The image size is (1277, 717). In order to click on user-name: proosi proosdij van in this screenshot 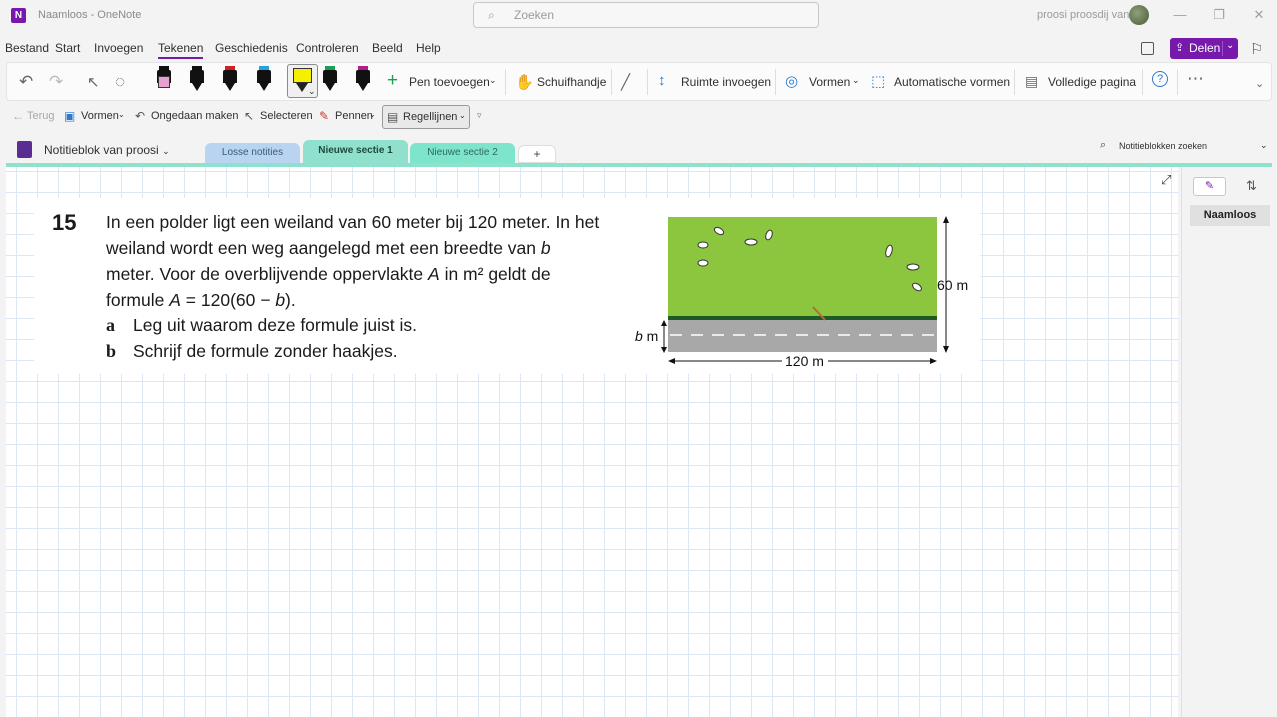, I will do `click(1083, 15)`.